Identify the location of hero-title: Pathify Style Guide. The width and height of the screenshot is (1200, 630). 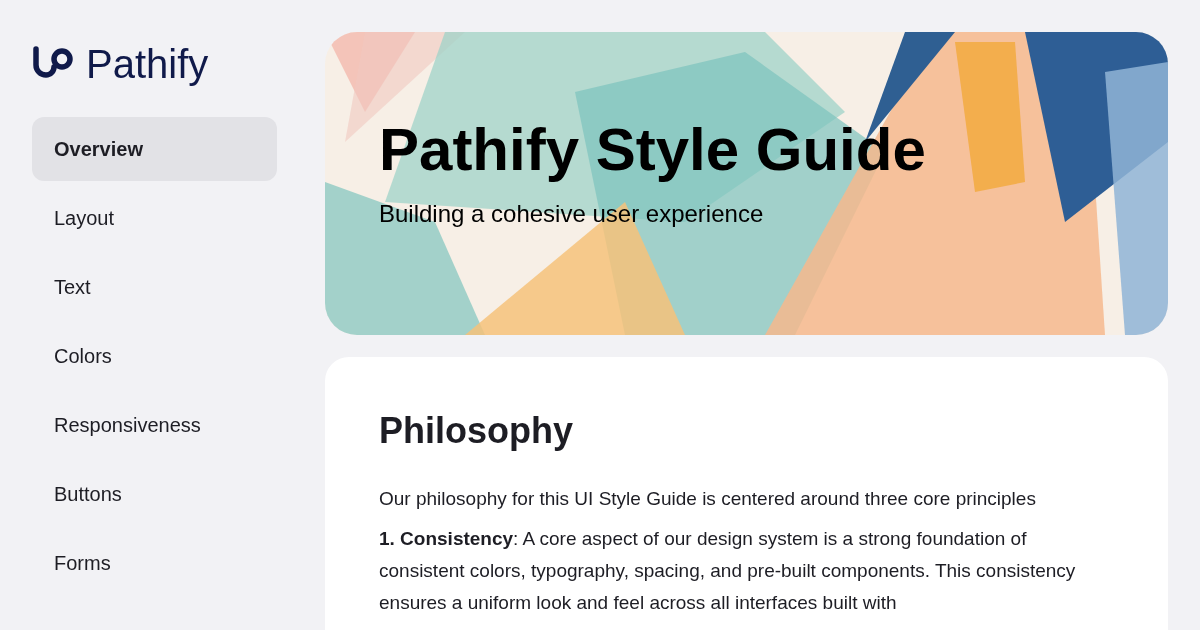
(653, 150).